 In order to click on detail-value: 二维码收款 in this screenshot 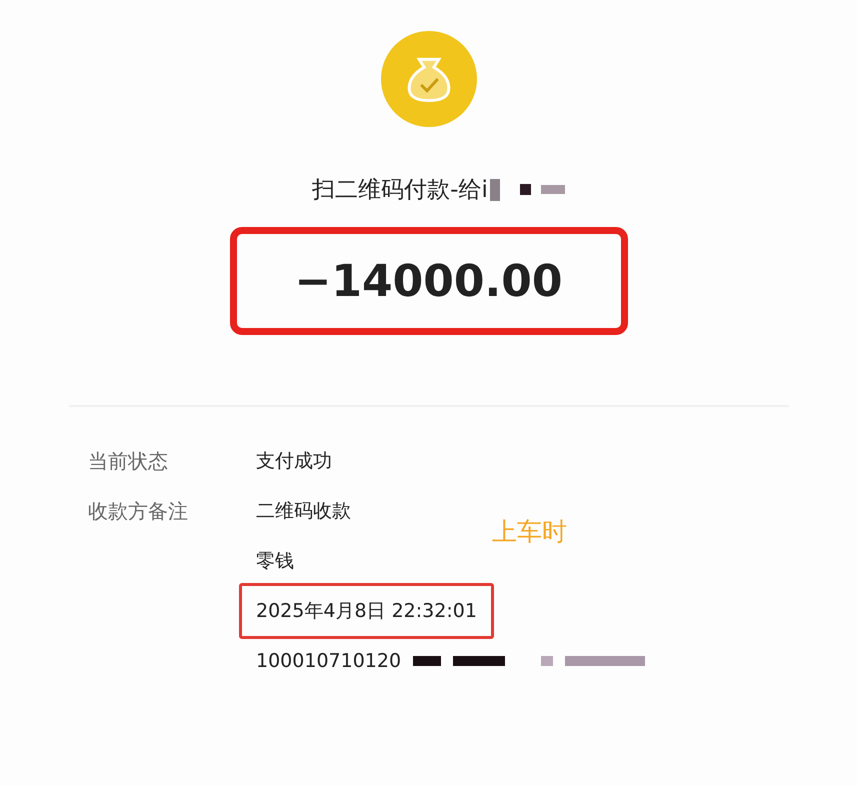, I will do `click(303, 511)`.